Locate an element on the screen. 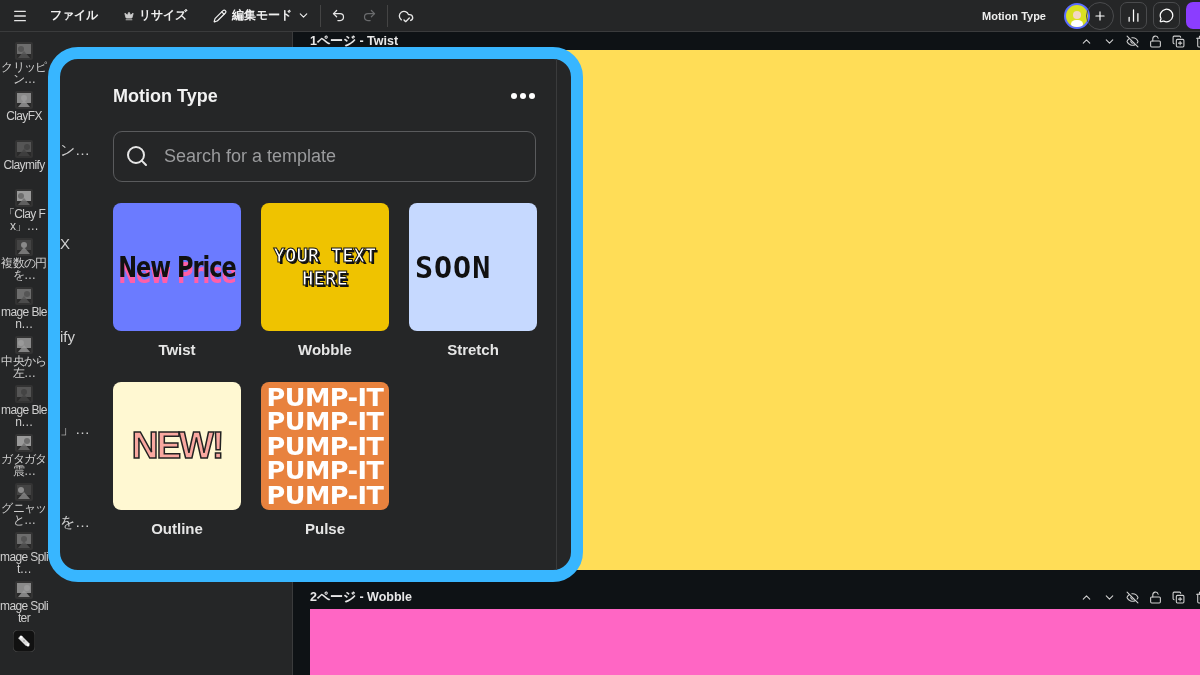 Image resolution: width=1200 pixels, height=675 pixels. menu-button: リサイズ is located at coordinates (155, 15).